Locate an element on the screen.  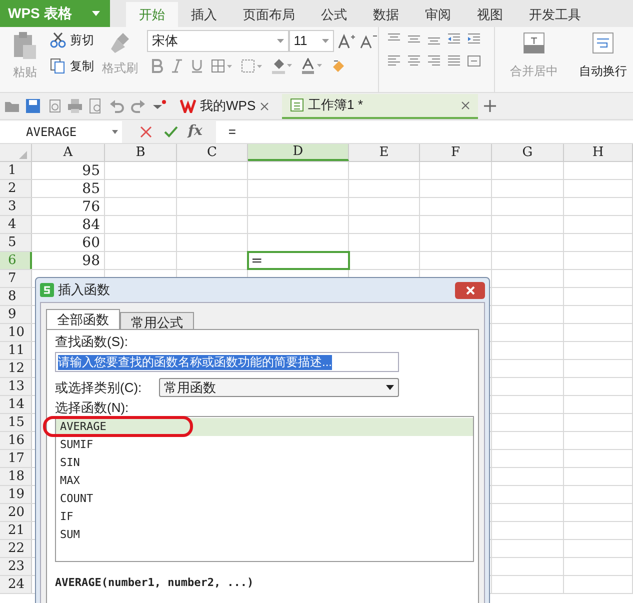
borders-icon is located at coordinates (222, 66).